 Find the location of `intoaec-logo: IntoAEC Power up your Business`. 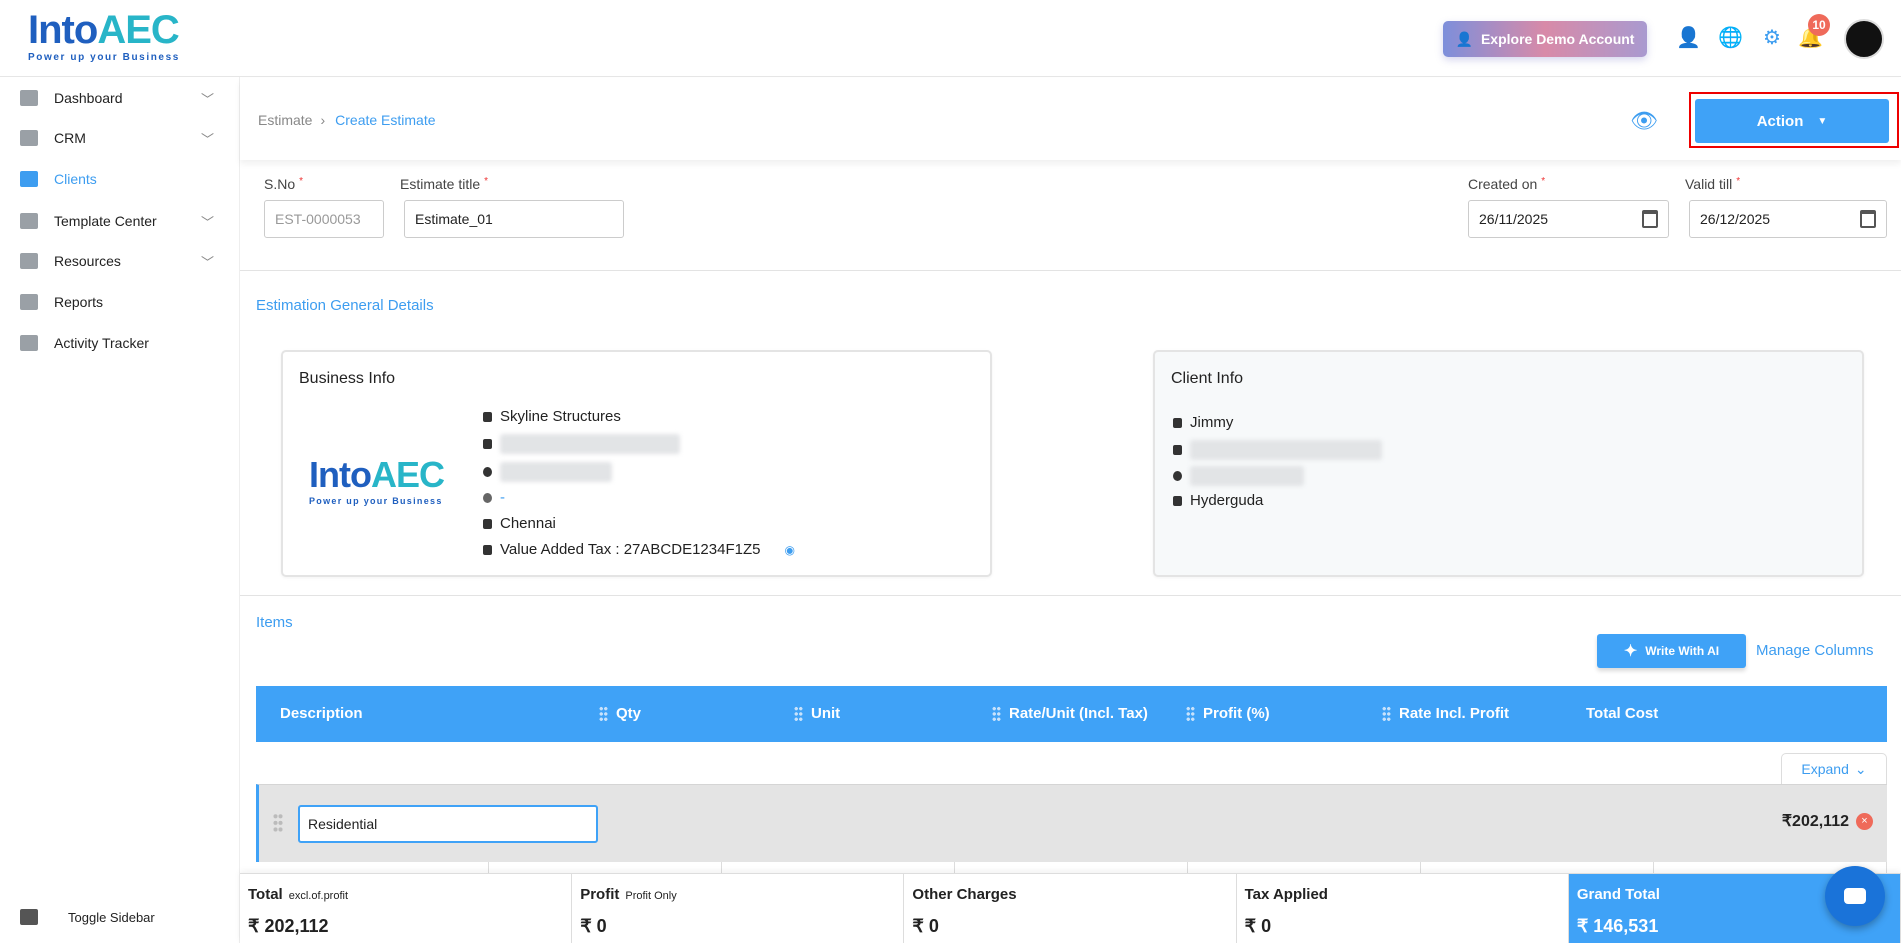

intoaec-logo: IntoAEC Power up your Business is located at coordinates (104, 36).